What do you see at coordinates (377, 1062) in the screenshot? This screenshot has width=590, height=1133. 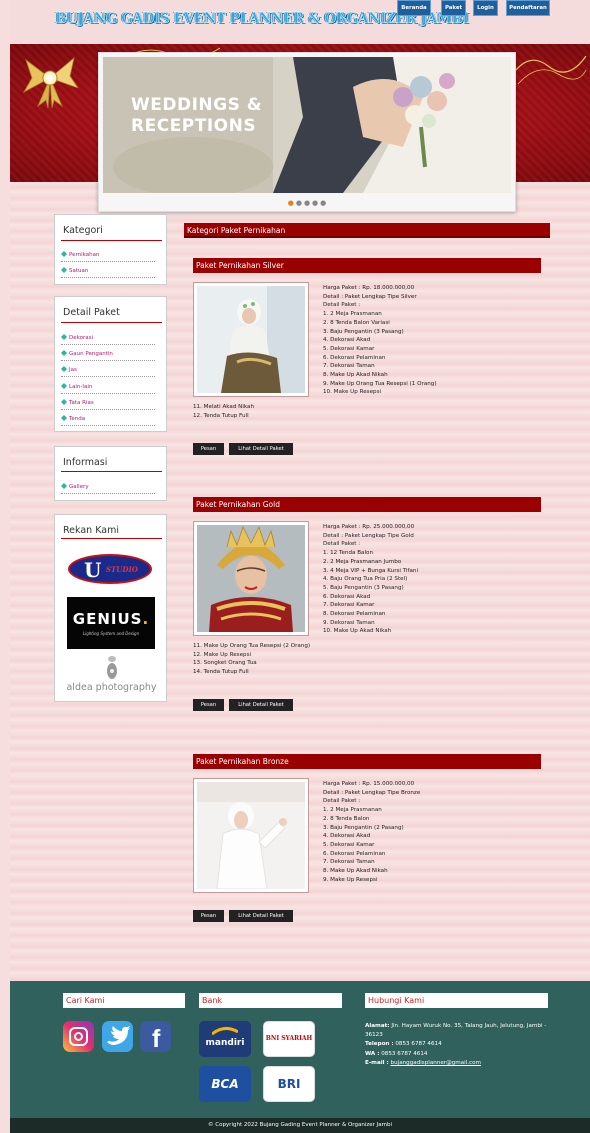 I see `email-label: E-mail :` at bounding box center [377, 1062].